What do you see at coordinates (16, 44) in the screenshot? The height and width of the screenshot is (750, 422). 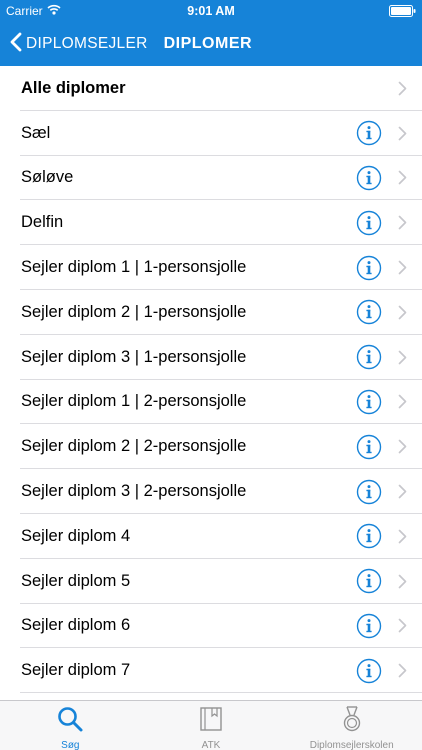 I see `chevron-left-icon` at bounding box center [16, 44].